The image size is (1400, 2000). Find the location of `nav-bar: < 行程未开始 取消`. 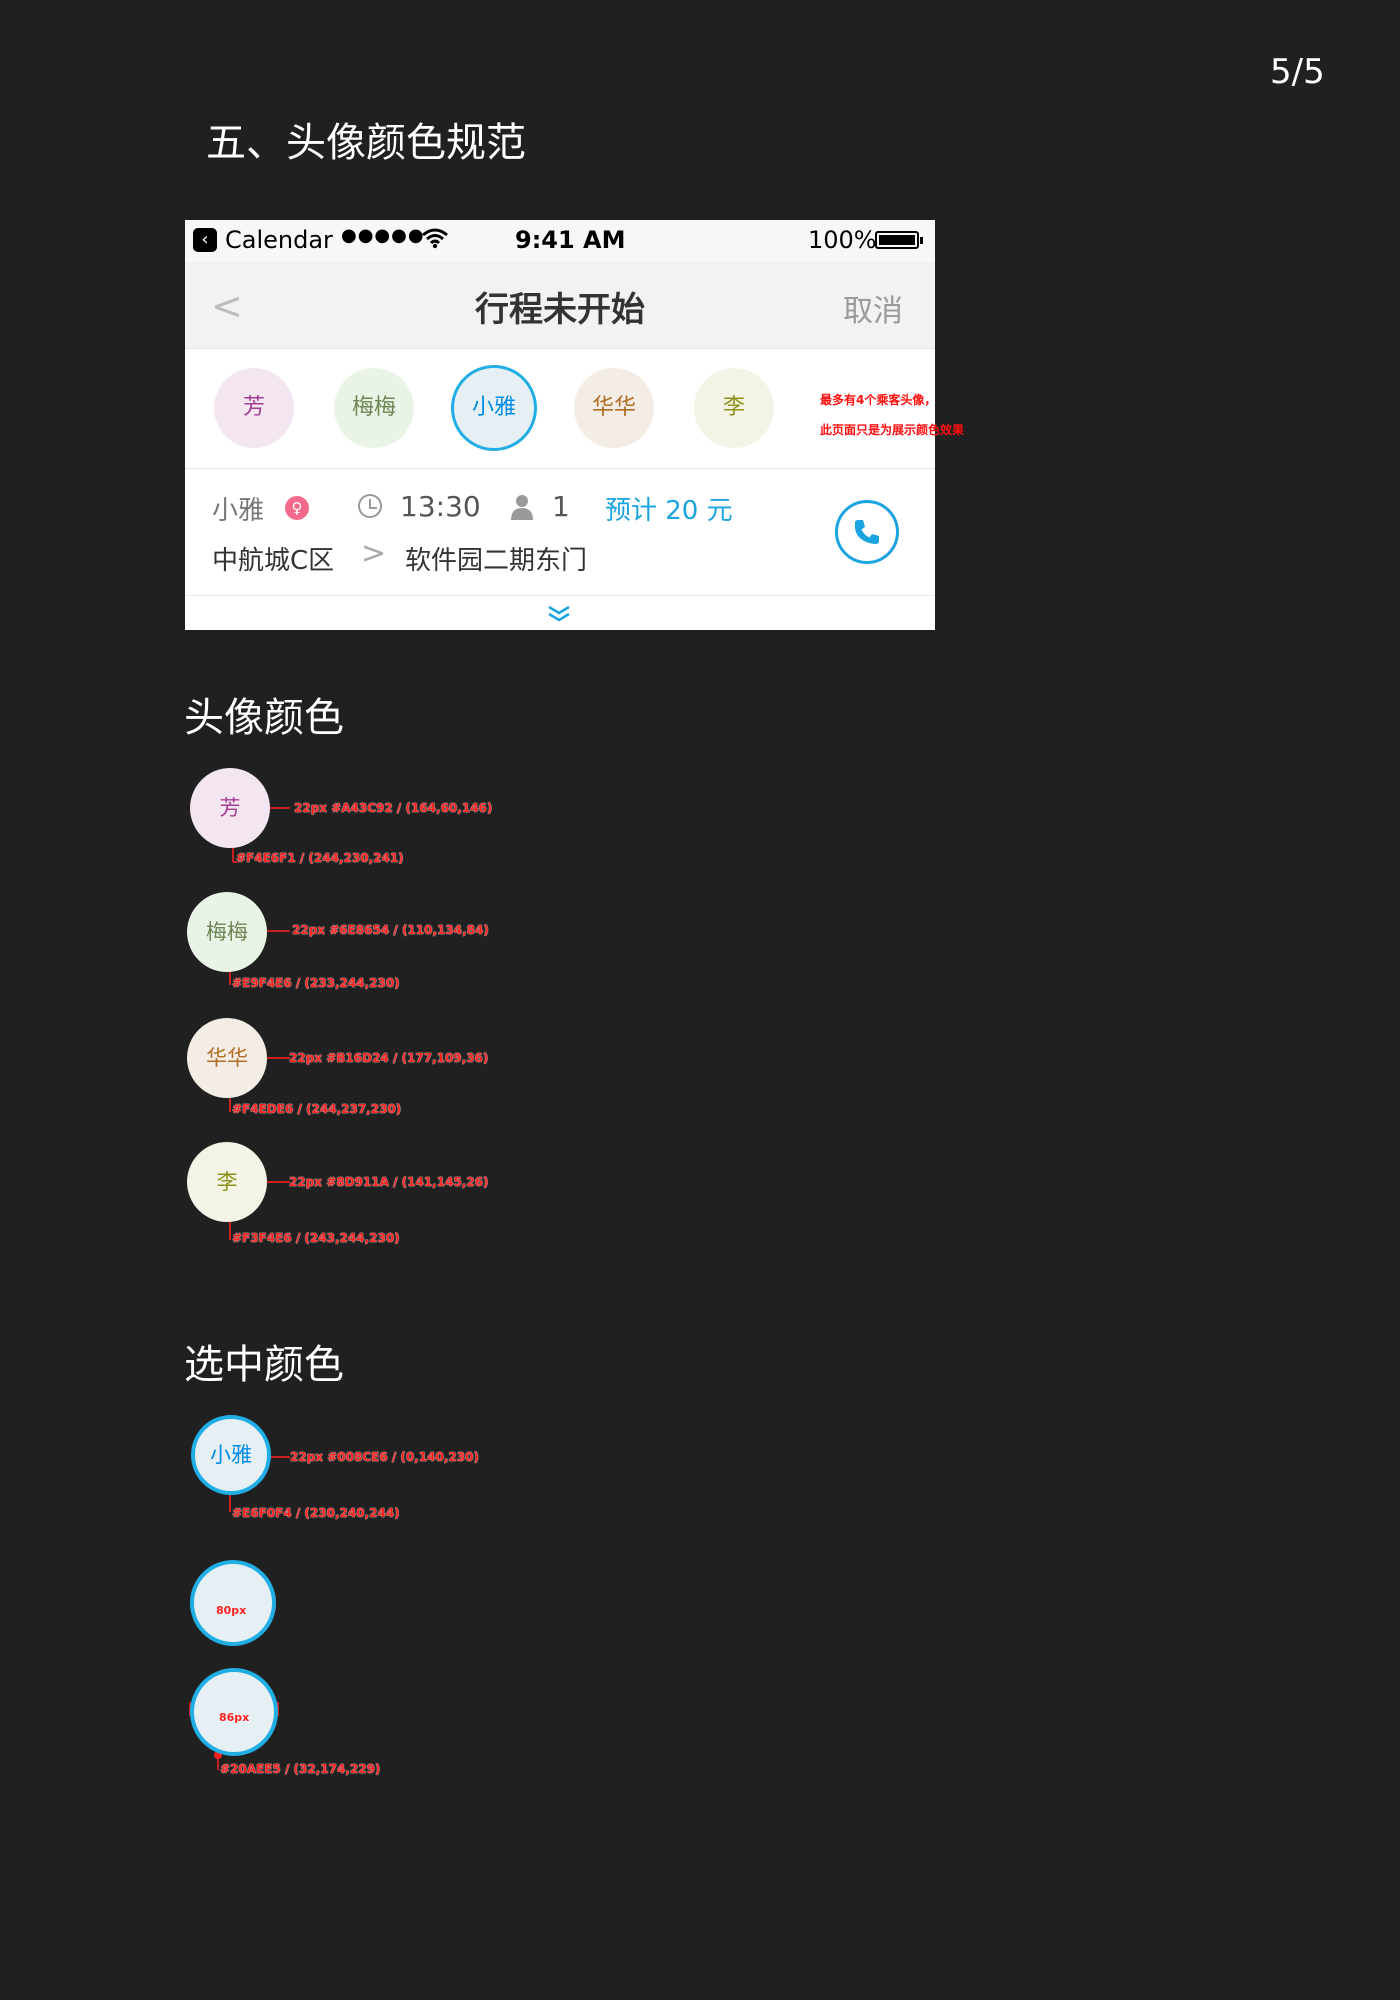

nav-bar: < 行程未开始 取消 is located at coordinates (560, 305).